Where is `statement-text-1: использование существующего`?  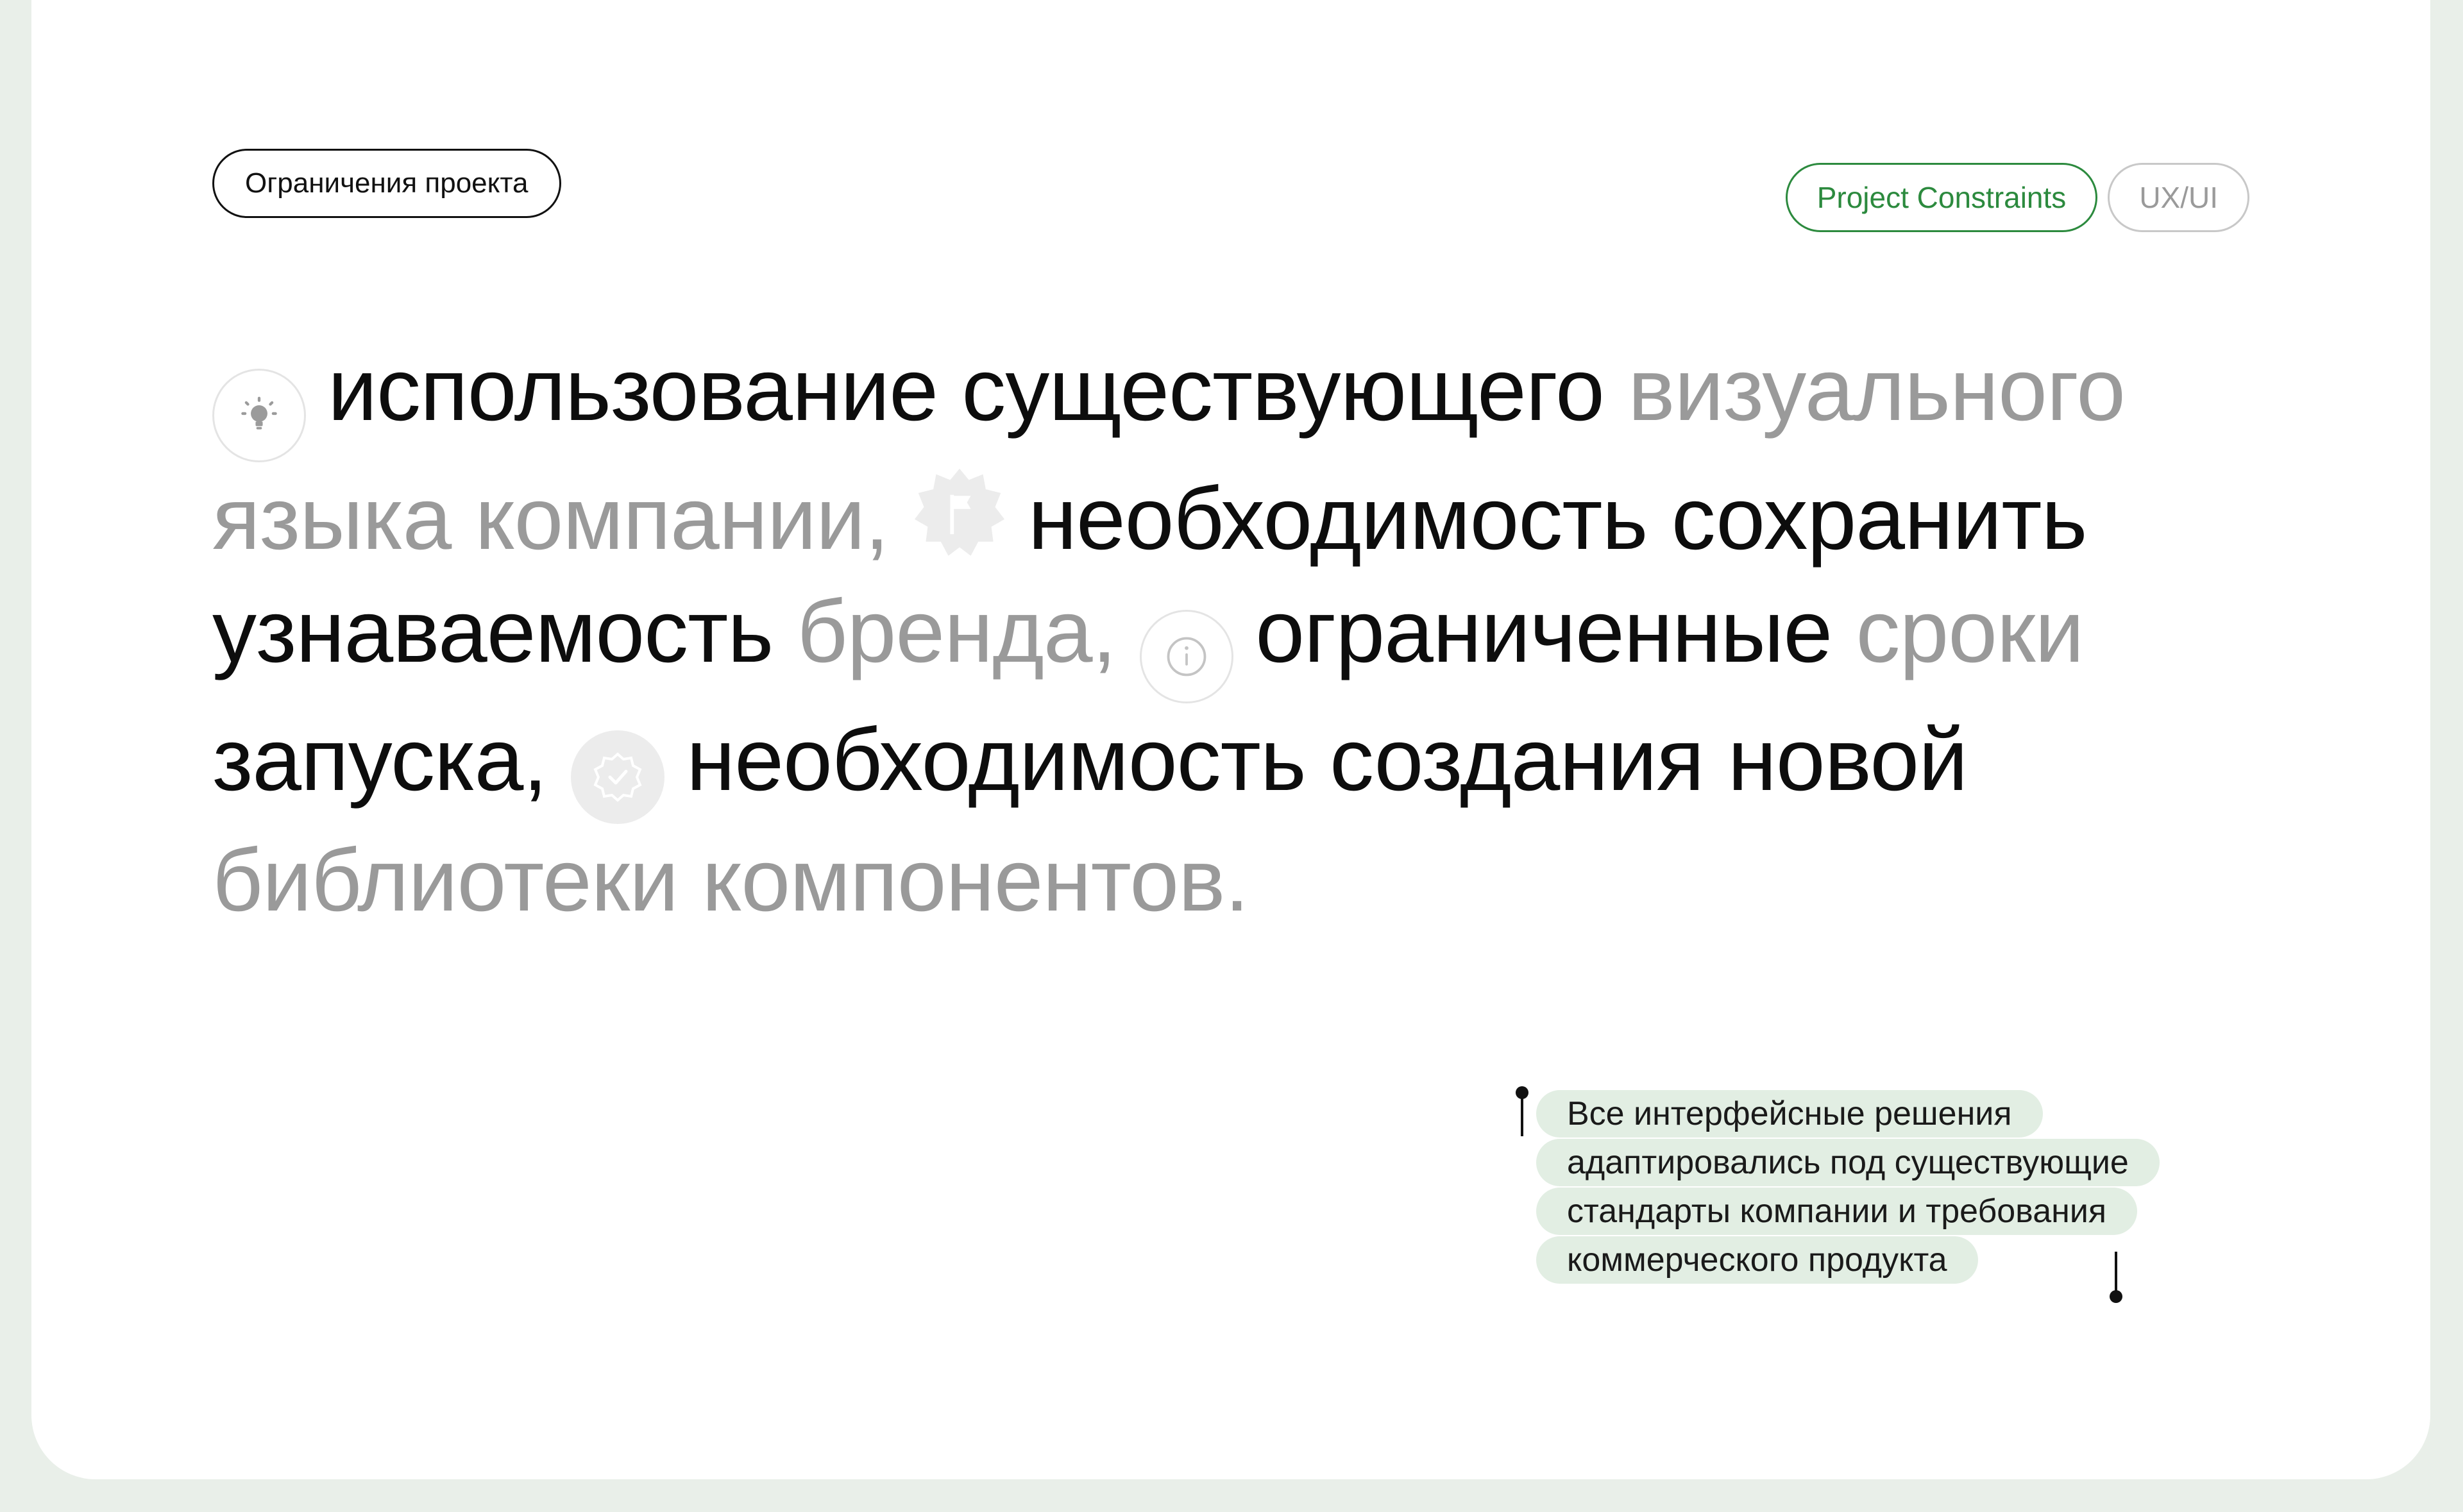 statement-text-1: использование существующего is located at coordinates (966, 389).